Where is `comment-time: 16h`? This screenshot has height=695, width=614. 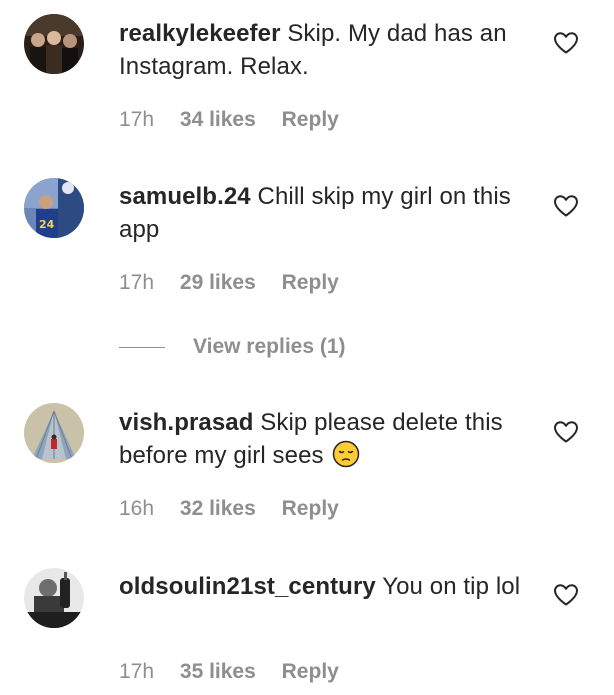
comment-time: 16h is located at coordinates (137, 508).